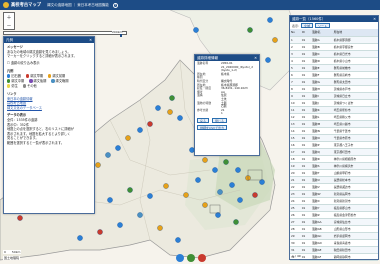  Describe the element at coordinates (295, 194) in the screenshot. I see `table-cell: 23` at that location.